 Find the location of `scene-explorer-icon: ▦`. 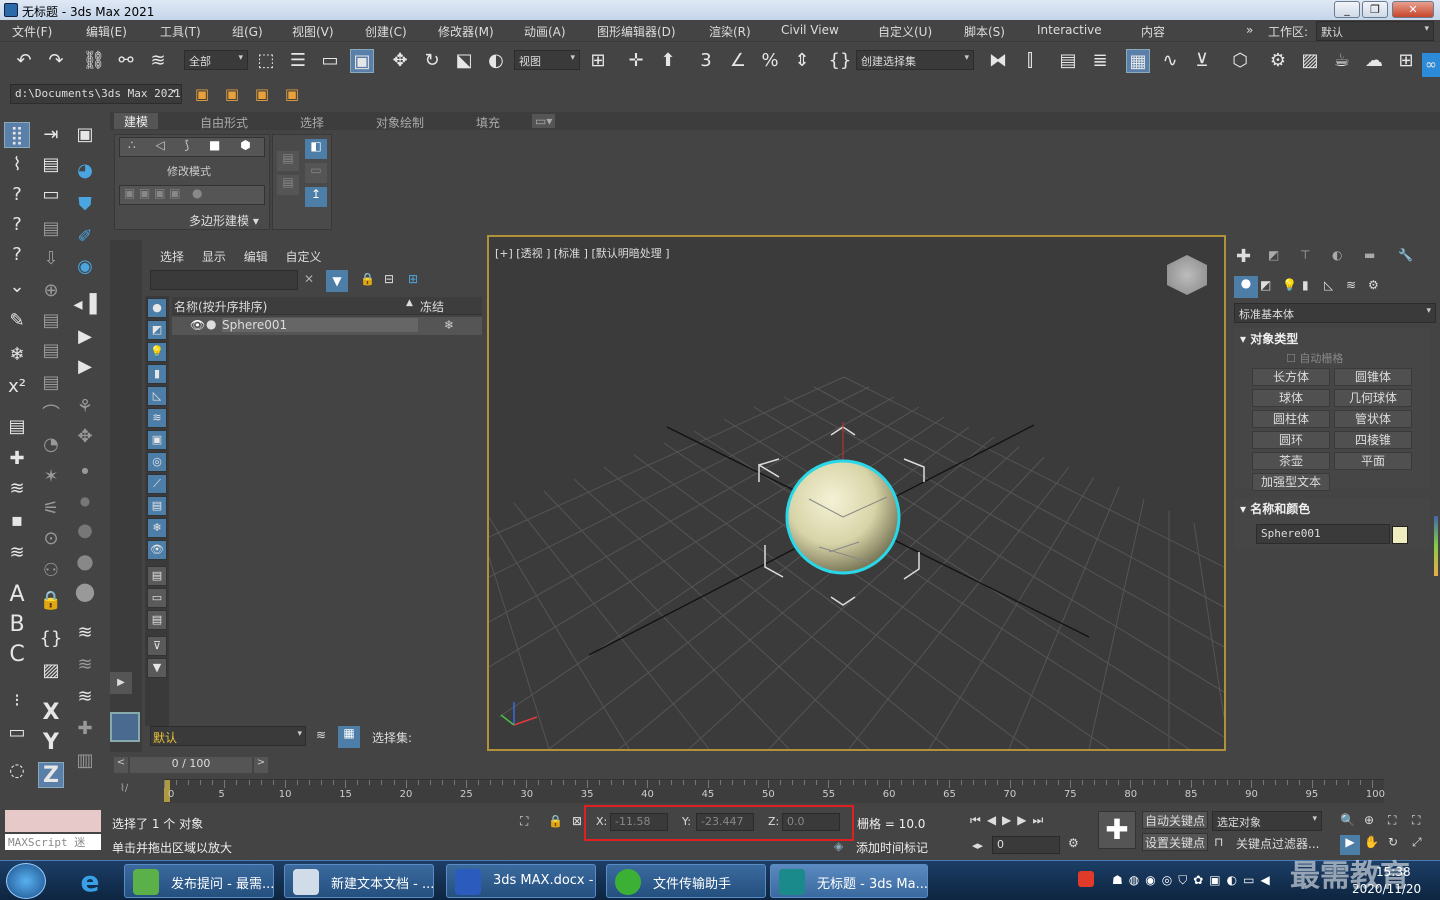

scene-explorer-icon: ▦ is located at coordinates (1138, 61).